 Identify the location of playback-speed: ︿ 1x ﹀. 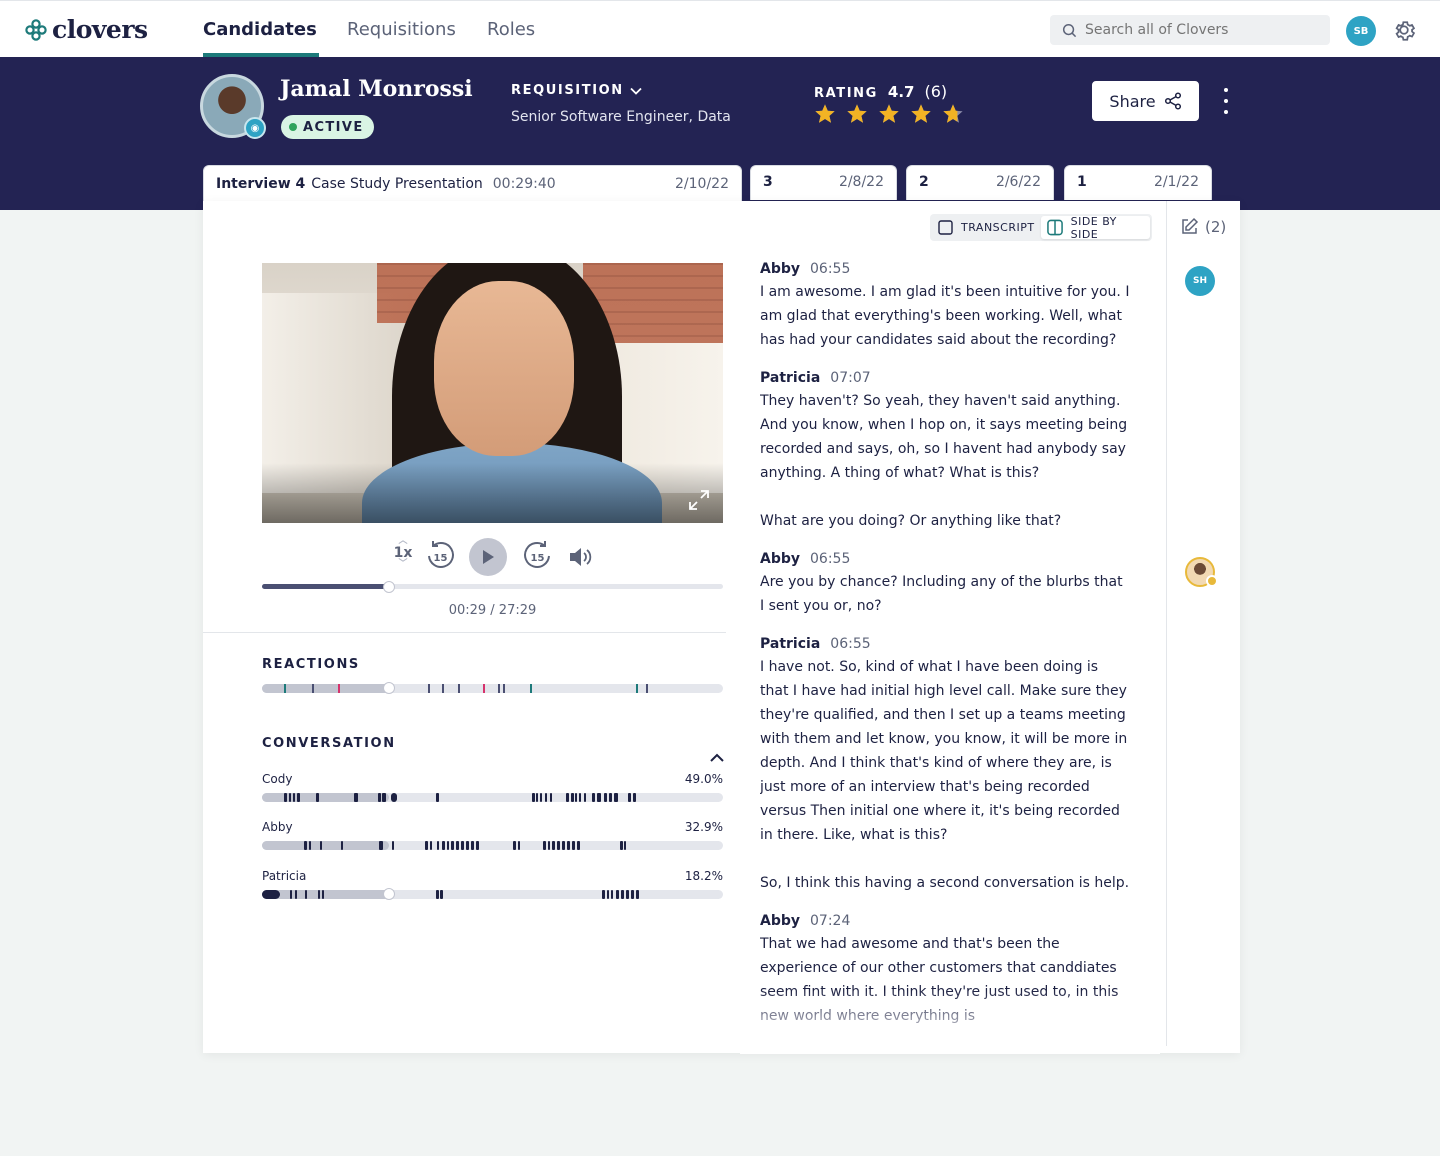
(403, 553).